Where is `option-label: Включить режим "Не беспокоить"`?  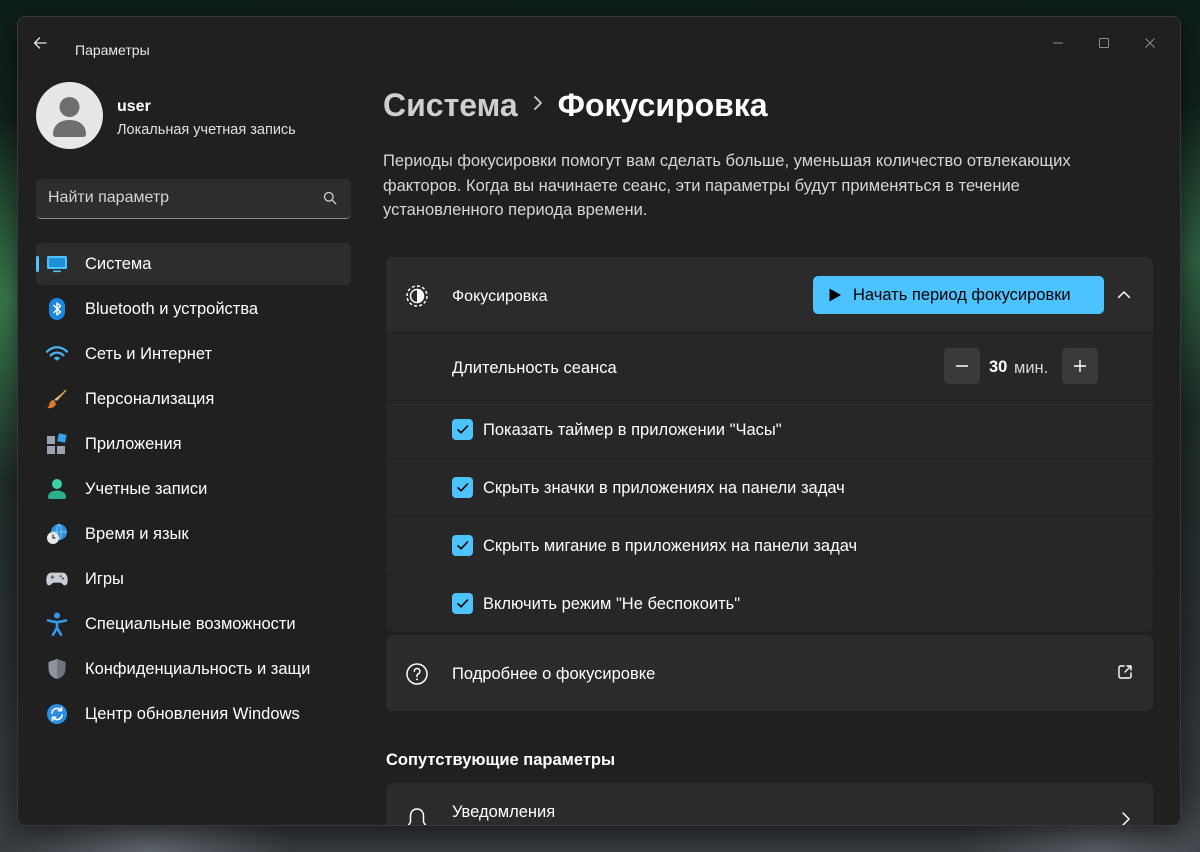
option-label: Включить режим "Не беспокоить" is located at coordinates (612, 604).